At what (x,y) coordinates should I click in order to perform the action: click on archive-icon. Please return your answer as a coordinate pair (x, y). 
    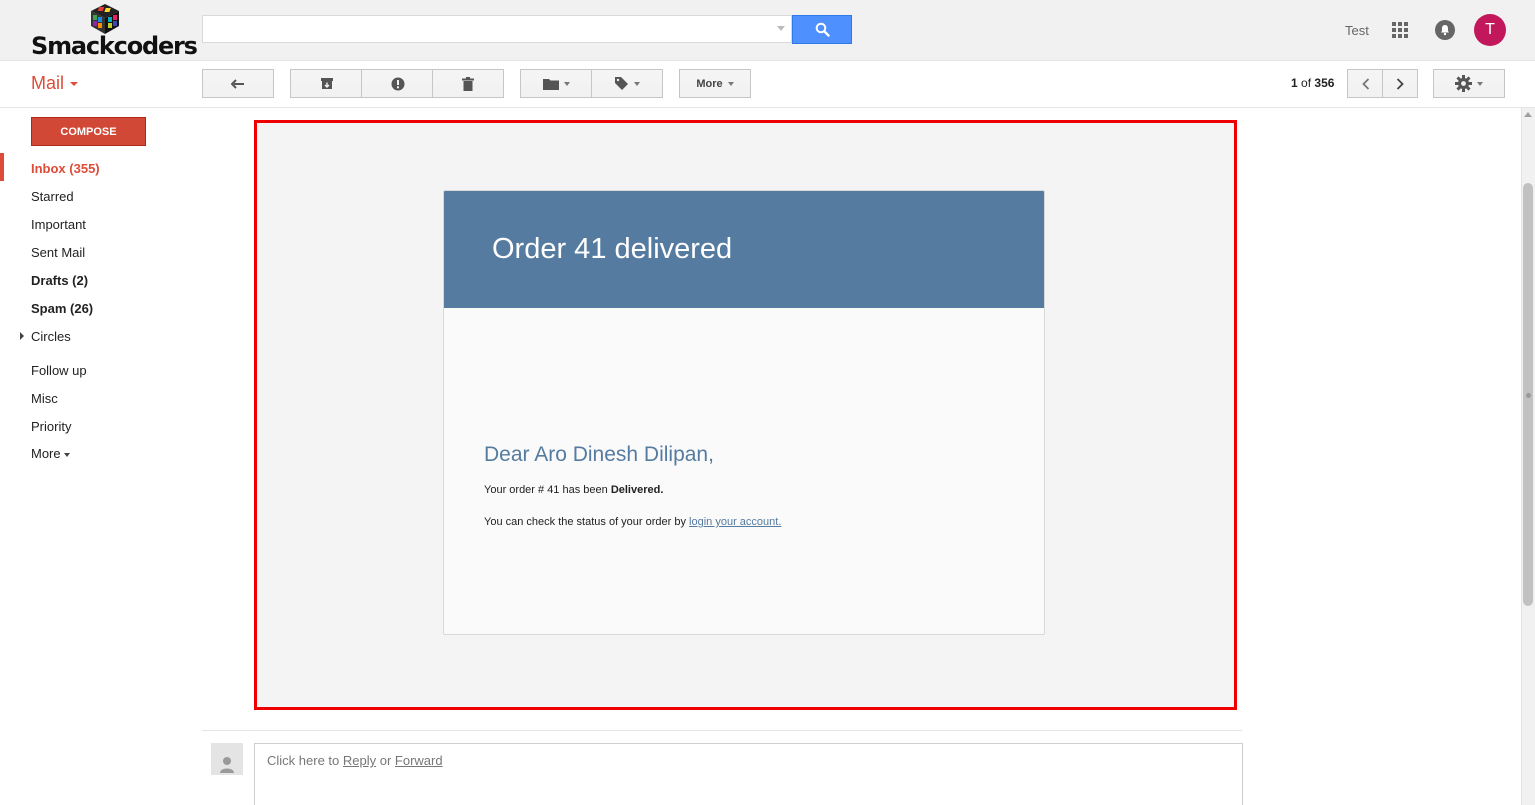
    Looking at the image, I should click on (326, 83).